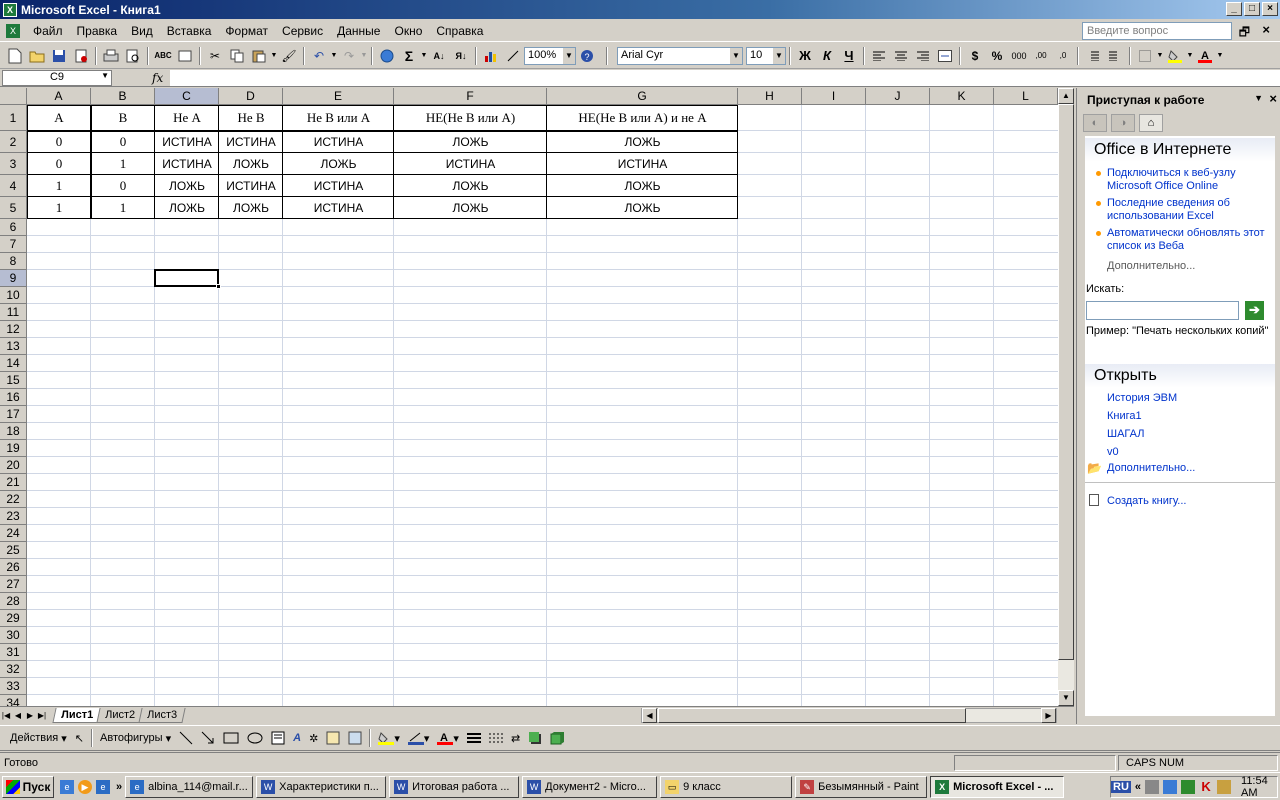 The height and width of the screenshot is (800, 1280). Describe the element at coordinates (187, 96) in the screenshot. I see `column-header-c: C` at that location.